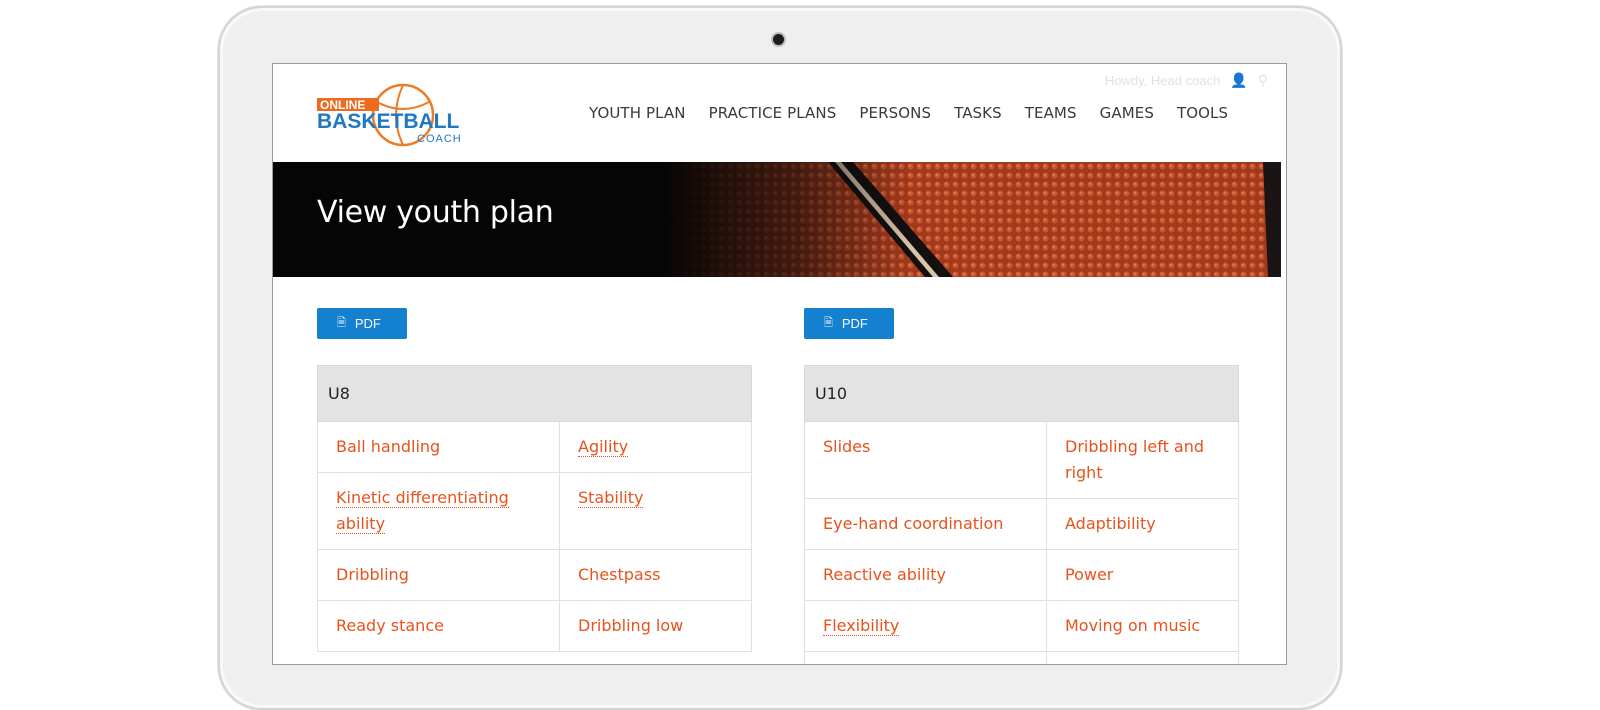 The width and height of the screenshot is (1600, 710). Describe the element at coordinates (1134, 459) in the screenshot. I see `skill-link: Dribbling left and right` at that location.